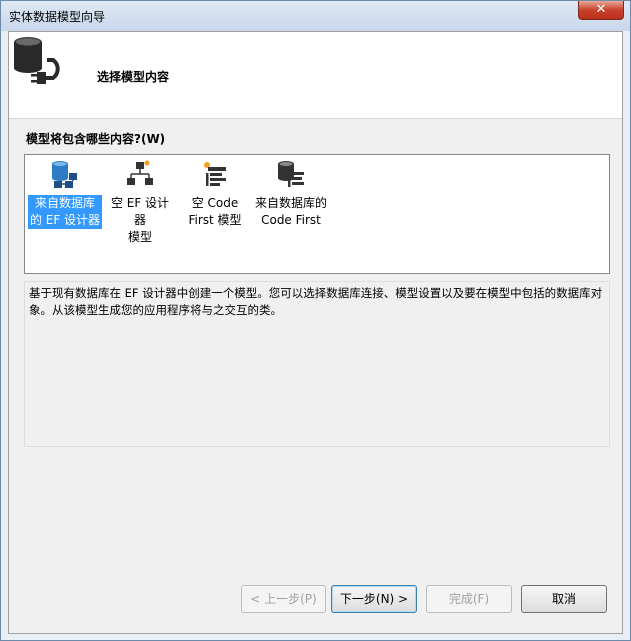 The height and width of the screenshot is (641, 631). What do you see at coordinates (140, 172) in the screenshot?
I see `hierarchy-icon` at bounding box center [140, 172].